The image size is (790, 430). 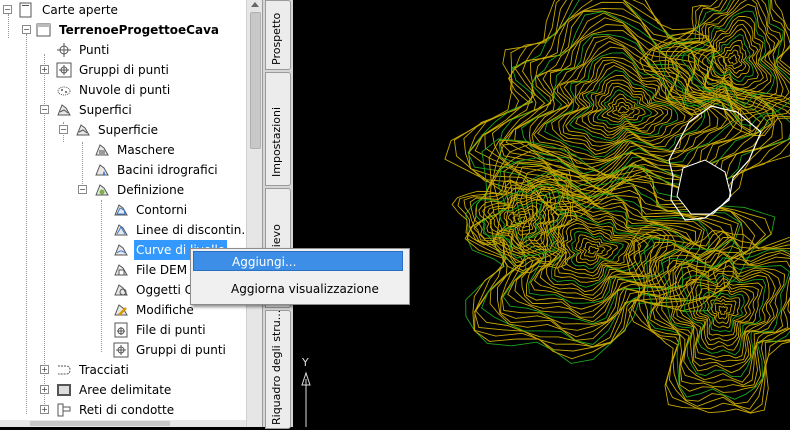 I want to click on ucs-y-label: Y, so click(x=305, y=363).